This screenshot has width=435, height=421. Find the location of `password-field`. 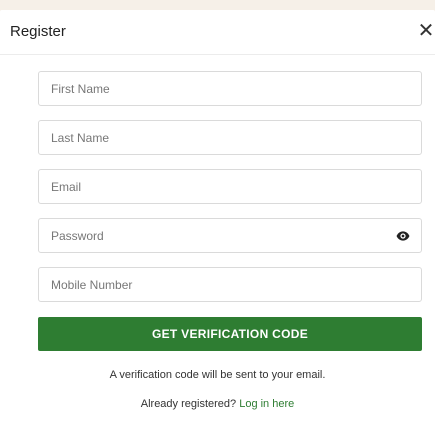

password-field is located at coordinates (230, 235).